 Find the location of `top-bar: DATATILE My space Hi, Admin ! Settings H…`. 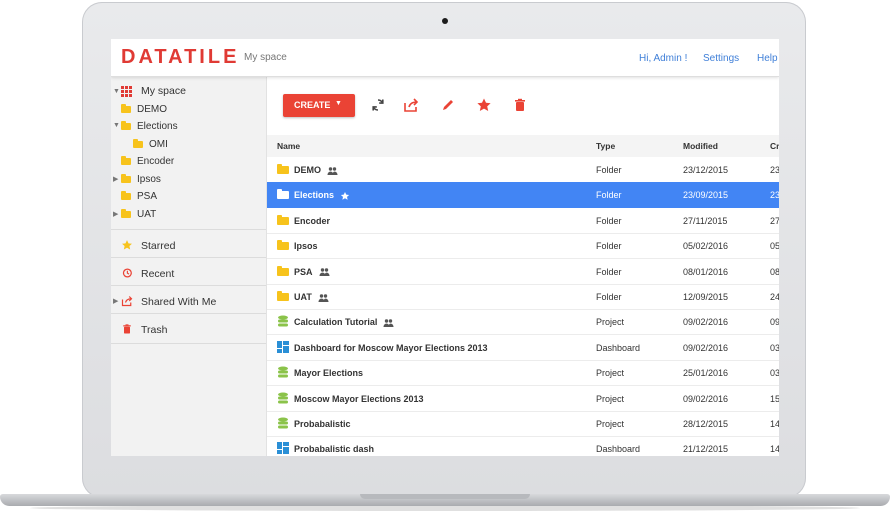

top-bar: DATATILE My space Hi, Admin ! Settings H… is located at coordinates (445, 58).